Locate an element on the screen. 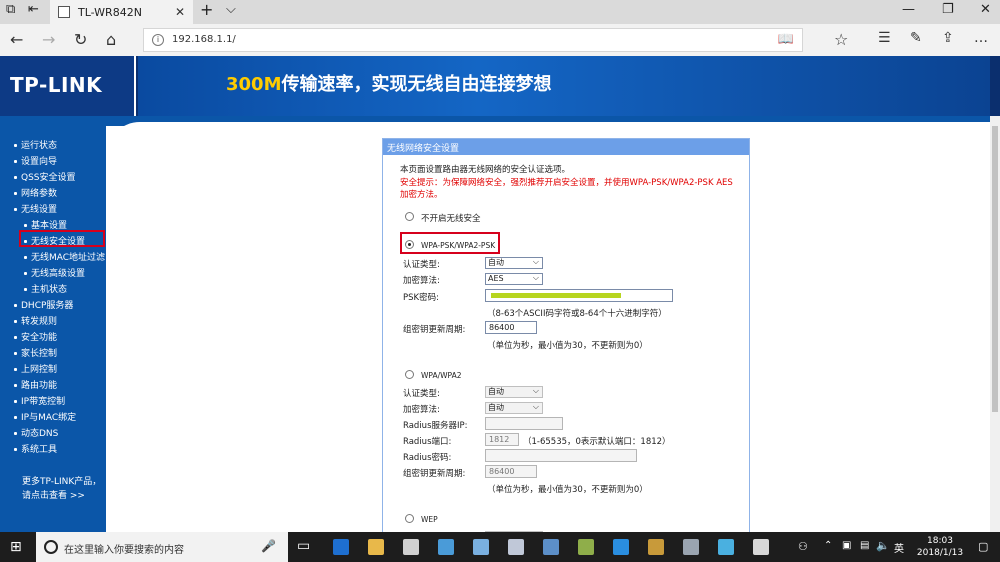 This screenshot has width=1000, height=562. more-products-line1: 更多TP-LINK产品， is located at coordinates (61, 480).